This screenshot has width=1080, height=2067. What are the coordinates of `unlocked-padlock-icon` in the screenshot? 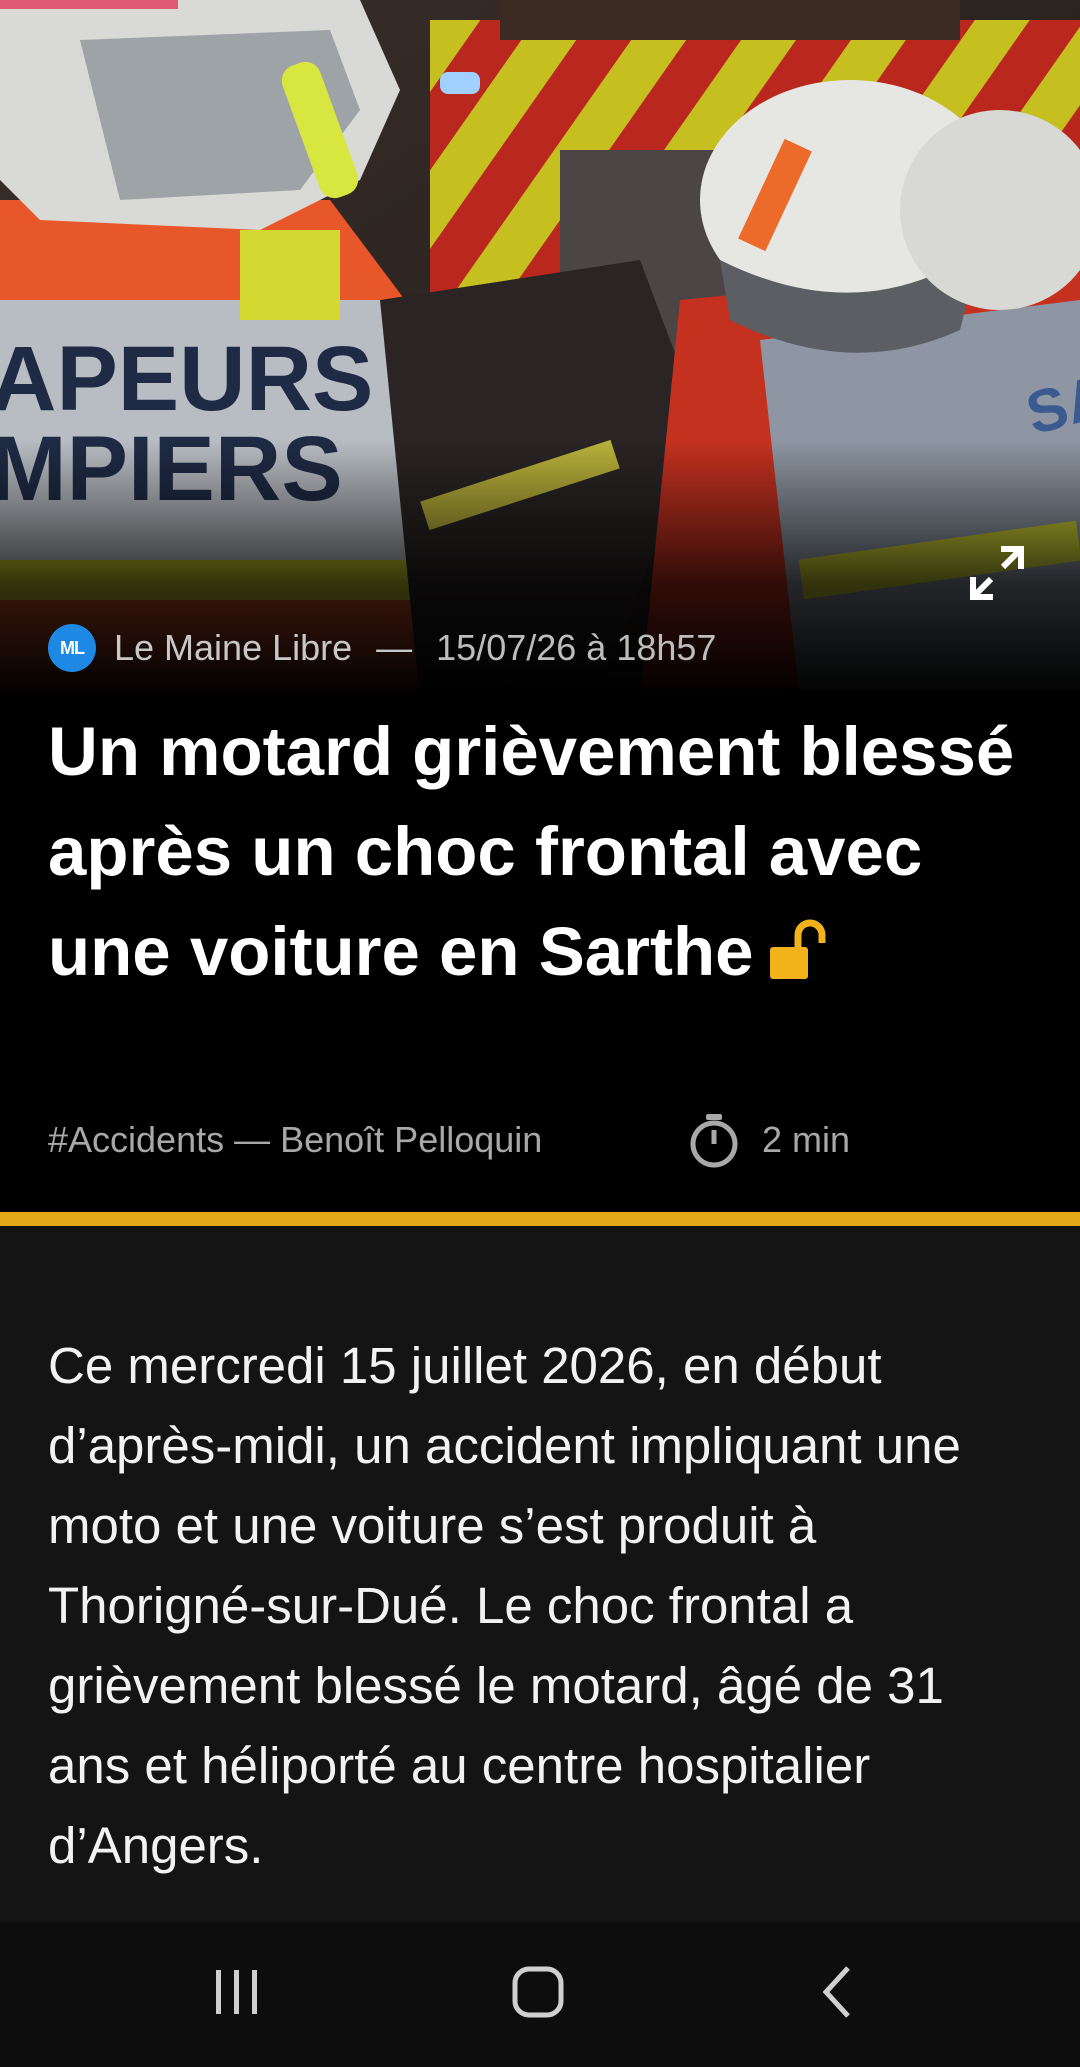 It's located at (799, 958).